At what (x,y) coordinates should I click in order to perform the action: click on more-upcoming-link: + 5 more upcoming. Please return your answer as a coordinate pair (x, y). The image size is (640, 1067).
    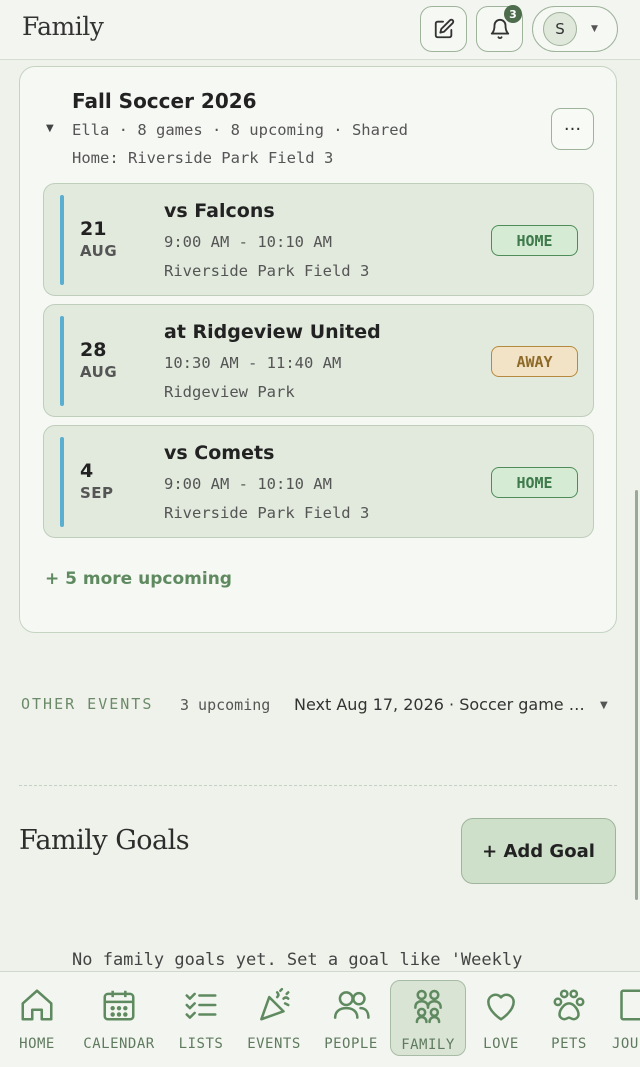
    Looking at the image, I should click on (138, 579).